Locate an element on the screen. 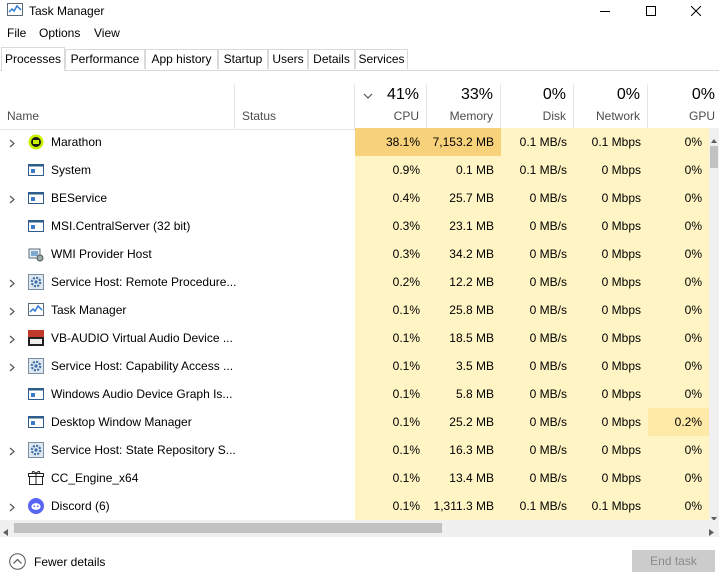 The height and width of the screenshot is (577, 719). table-row: CC_Engine_x64 0.1% 13.4 MB 0 MB/s 0 Mbps 0% is located at coordinates (354, 478).